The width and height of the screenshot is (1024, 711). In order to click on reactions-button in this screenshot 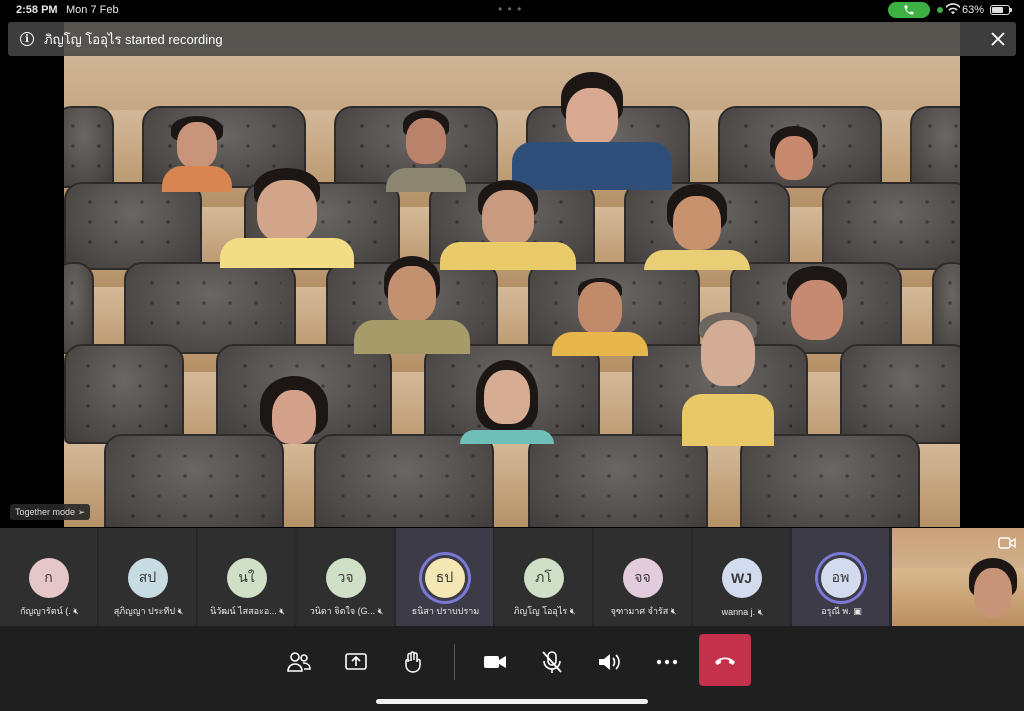, I will do `click(413, 662)`.